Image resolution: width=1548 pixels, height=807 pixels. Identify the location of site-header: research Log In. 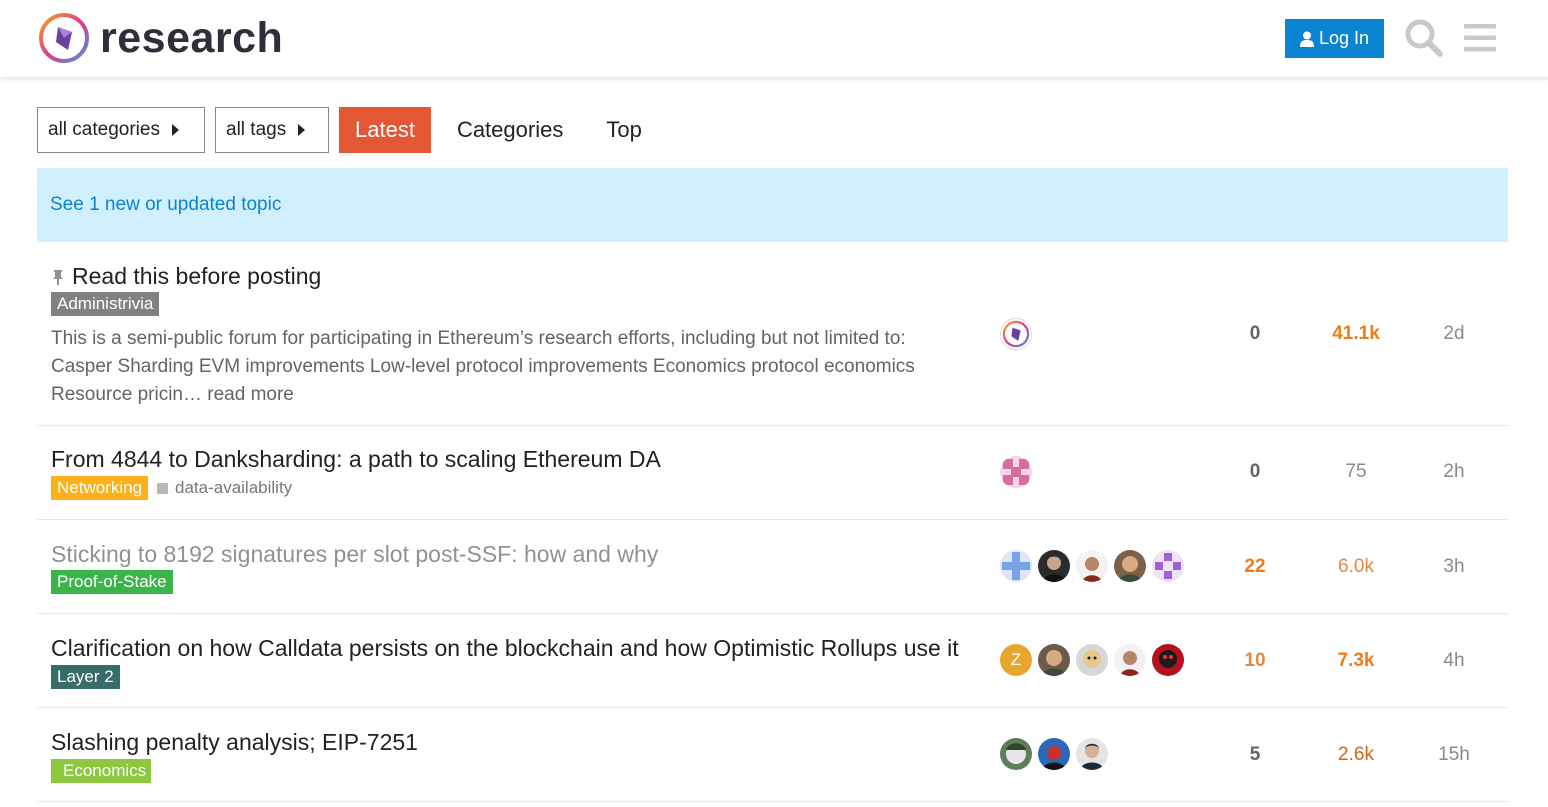
(774, 38).